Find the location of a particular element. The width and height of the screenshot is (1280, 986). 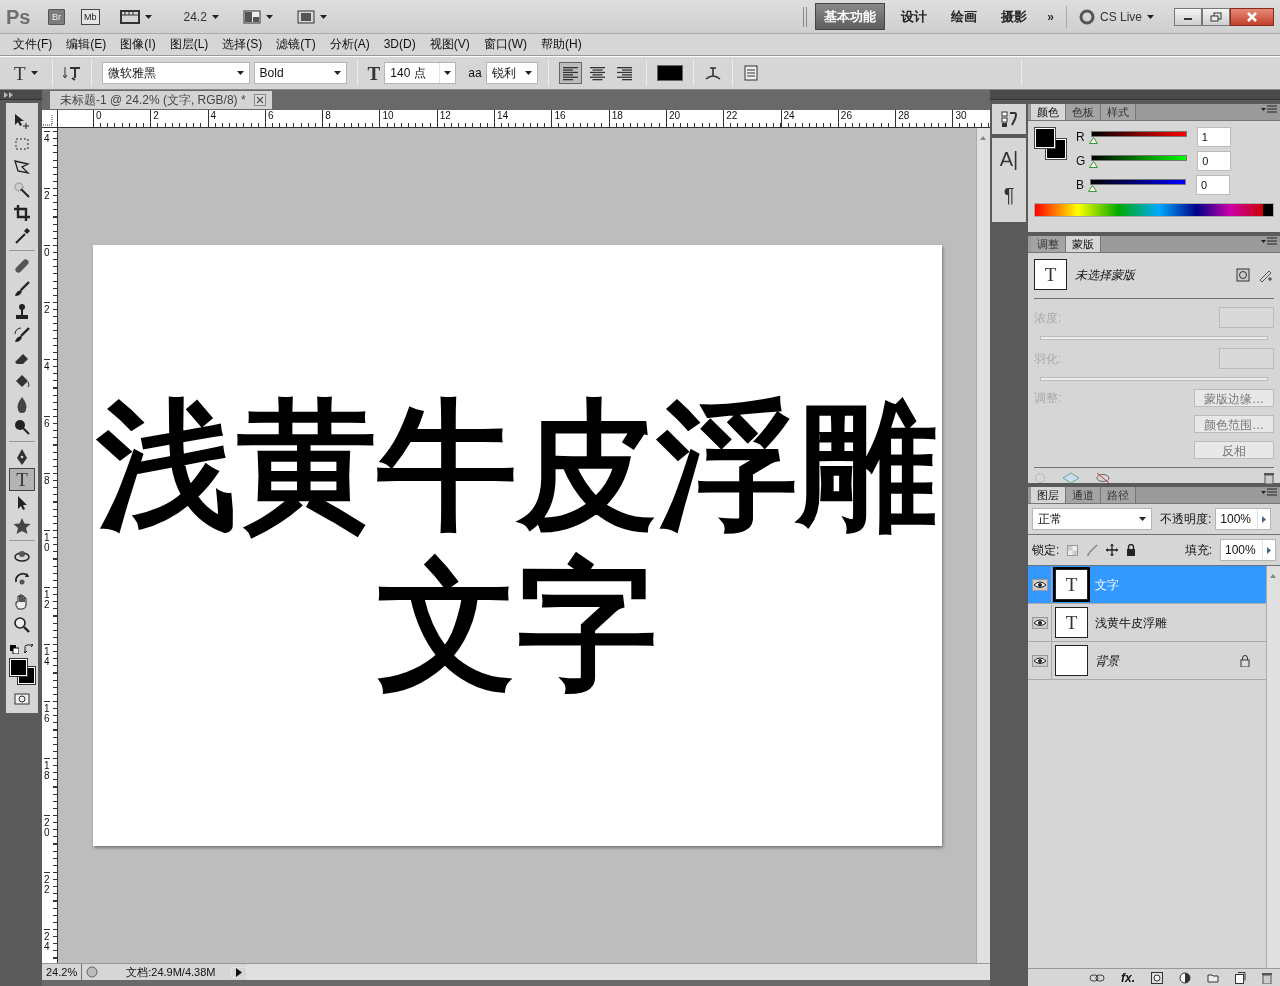

link-icon is located at coordinates (1097, 977).